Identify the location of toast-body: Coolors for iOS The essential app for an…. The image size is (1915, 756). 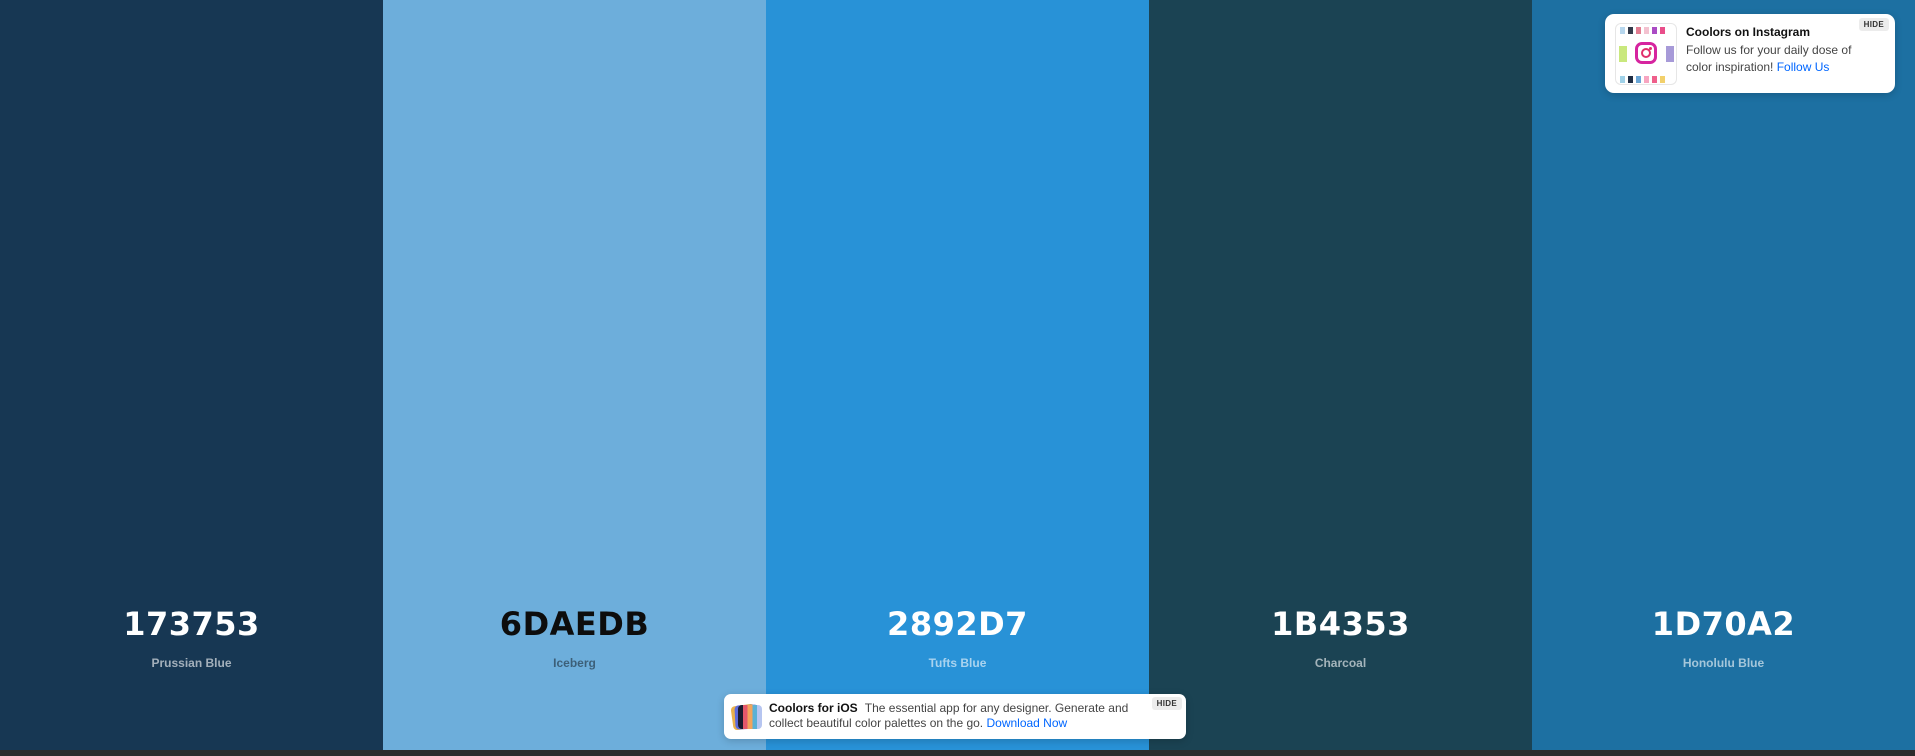
(959, 716).